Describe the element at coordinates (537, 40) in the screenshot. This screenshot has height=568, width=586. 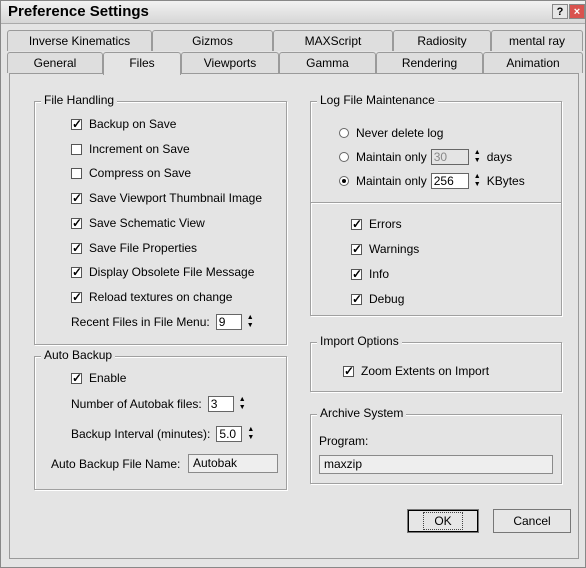
I see `tab-mental-ray: mental ray` at that location.